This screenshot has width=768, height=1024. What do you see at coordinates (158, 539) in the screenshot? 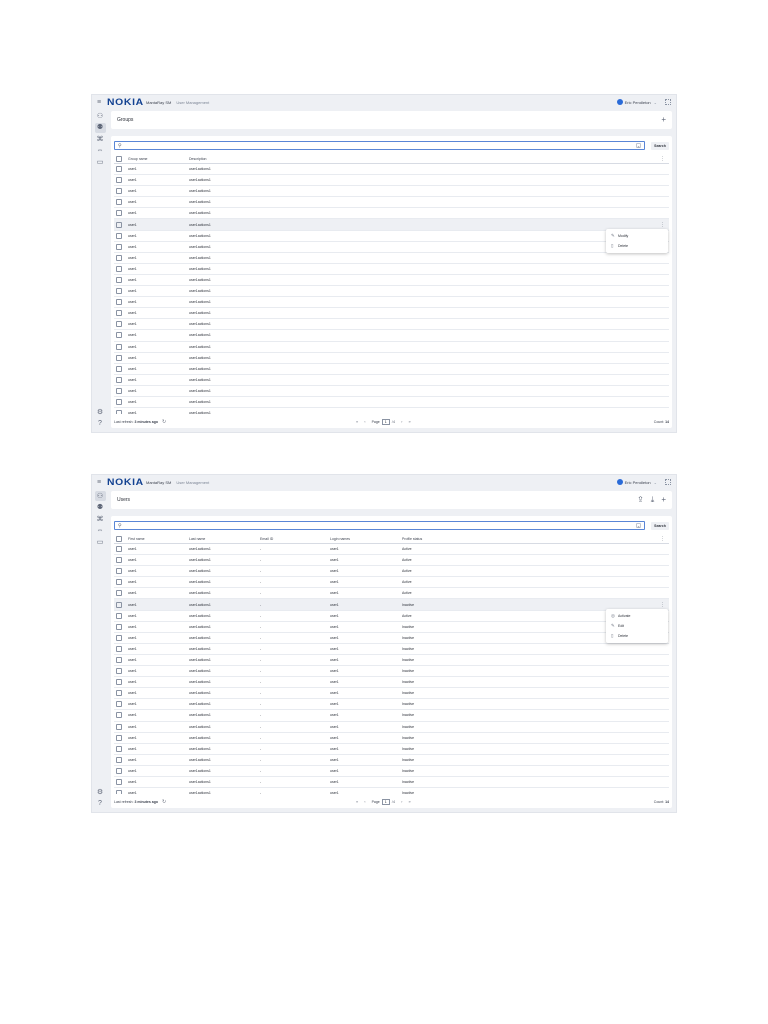
I see `column-header-first-name: First name` at bounding box center [158, 539].